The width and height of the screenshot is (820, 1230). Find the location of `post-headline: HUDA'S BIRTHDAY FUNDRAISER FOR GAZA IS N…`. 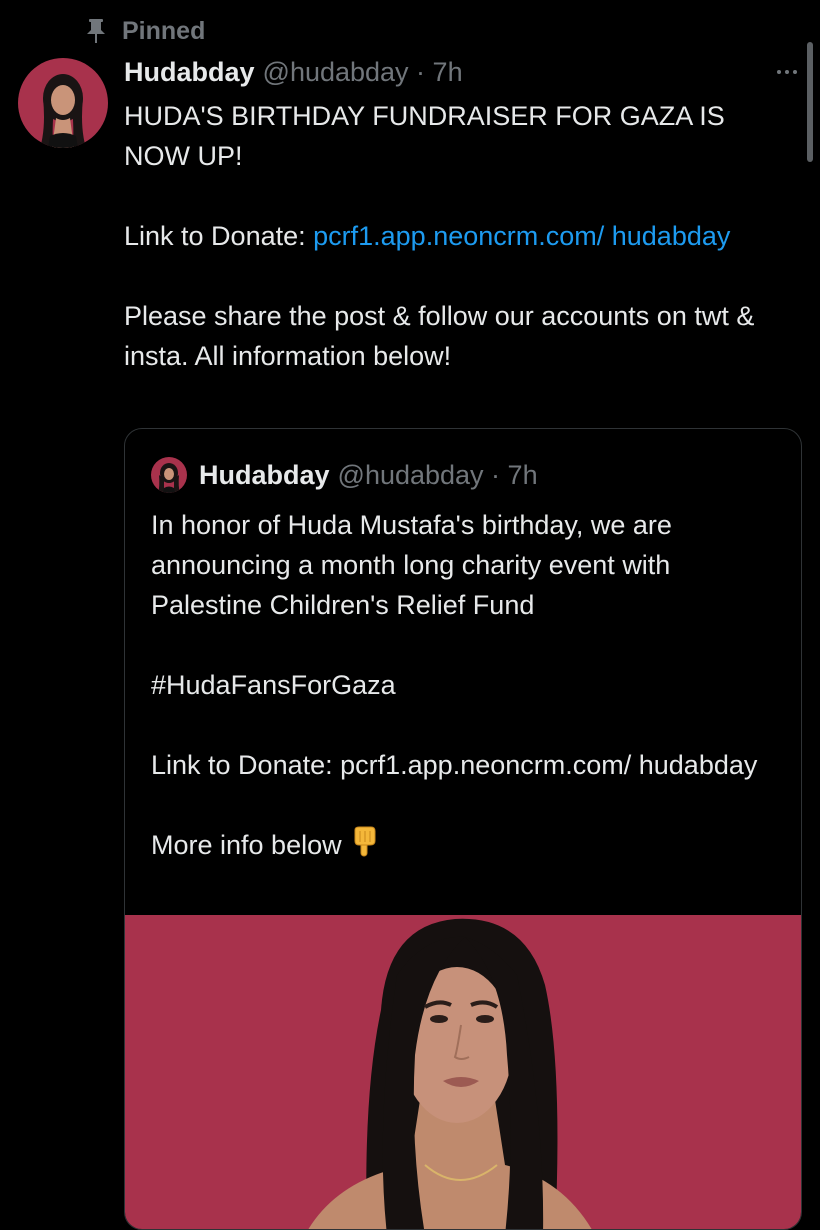

post-headline: HUDA'S BIRTHDAY FUNDRAISER FOR GAZA IS N… is located at coordinates (424, 136).